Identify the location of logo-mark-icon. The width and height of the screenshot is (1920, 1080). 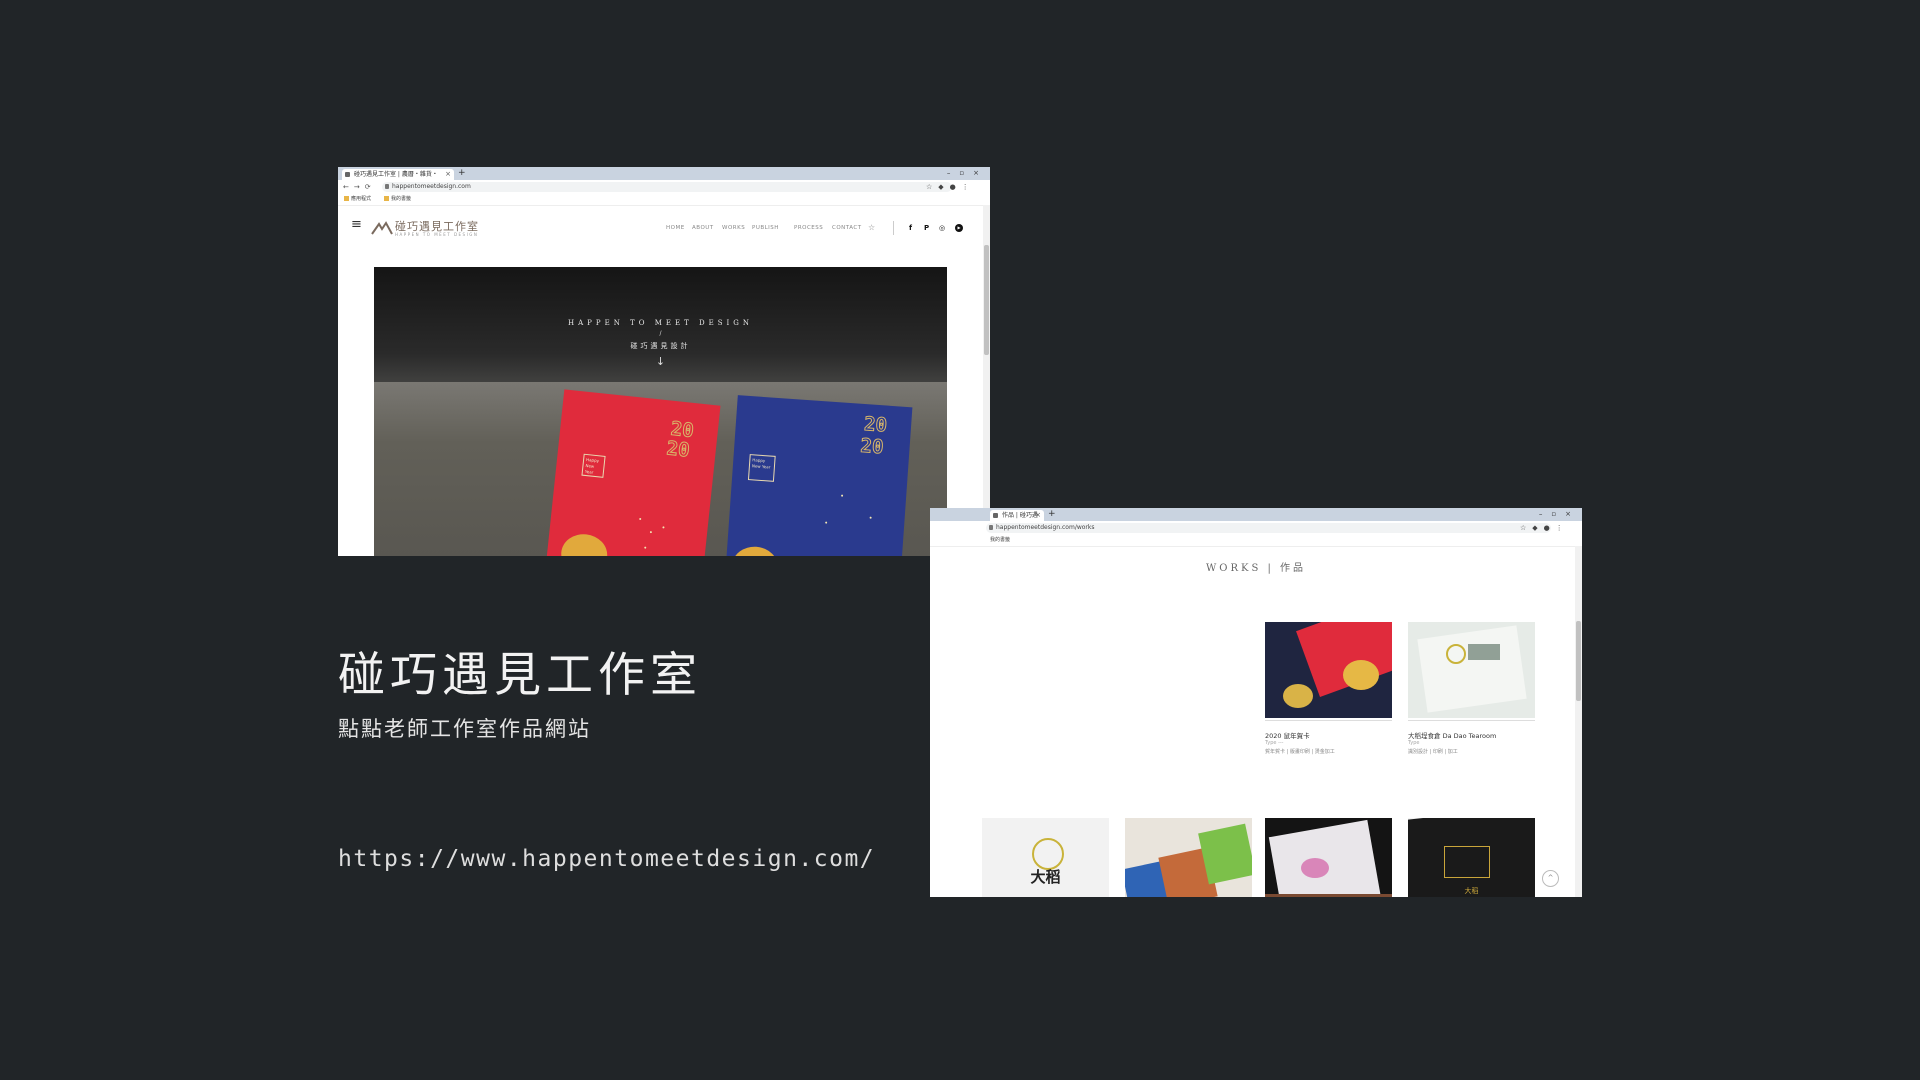
(382, 228).